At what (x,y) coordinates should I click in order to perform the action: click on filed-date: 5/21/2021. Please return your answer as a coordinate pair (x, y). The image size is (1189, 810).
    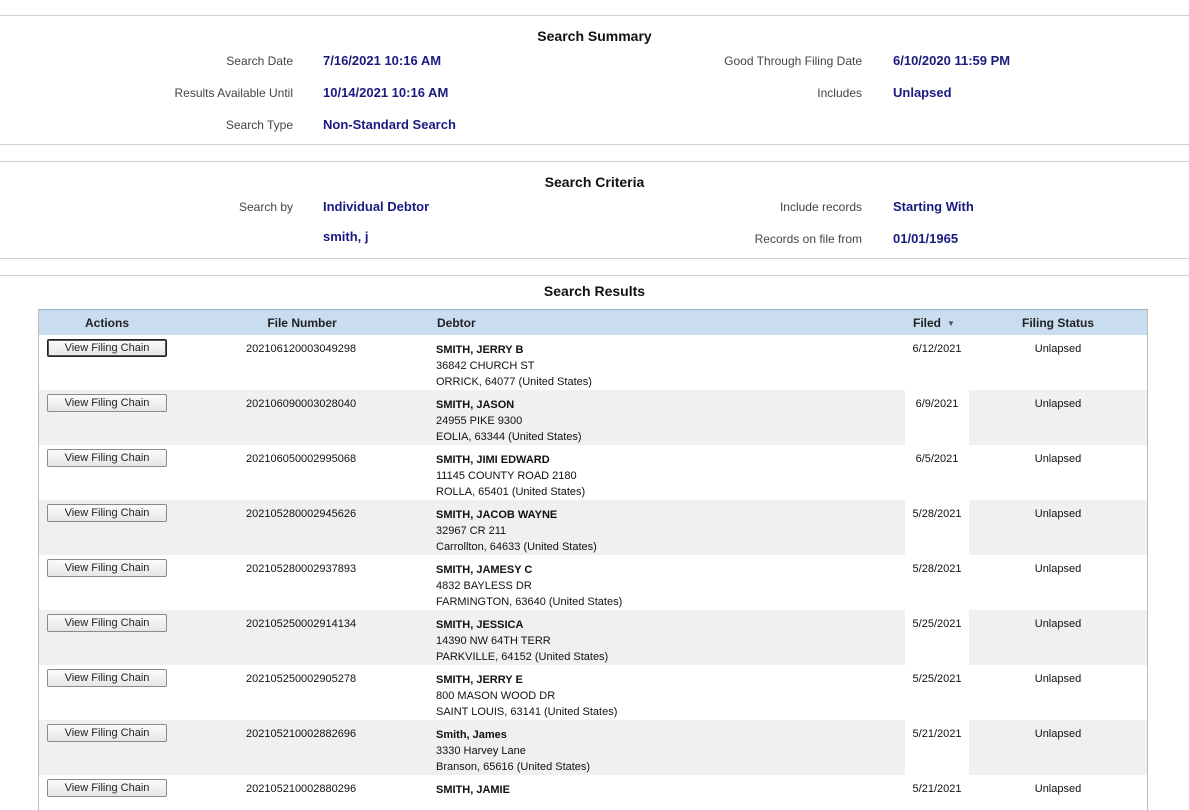
    Looking at the image, I should click on (937, 734).